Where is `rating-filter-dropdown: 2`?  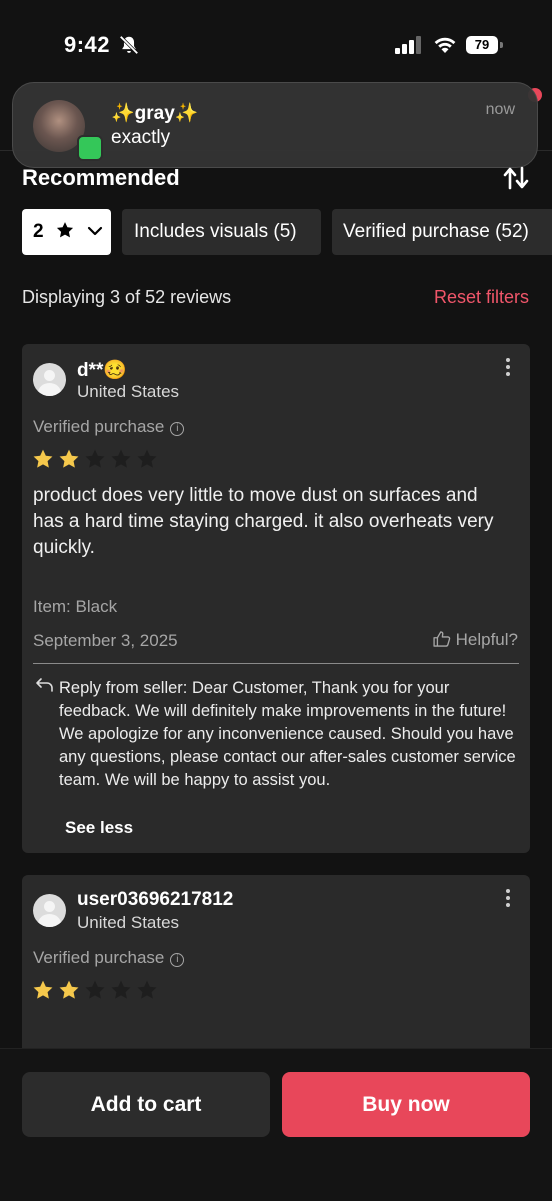
rating-filter-dropdown: 2 is located at coordinates (66, 232).